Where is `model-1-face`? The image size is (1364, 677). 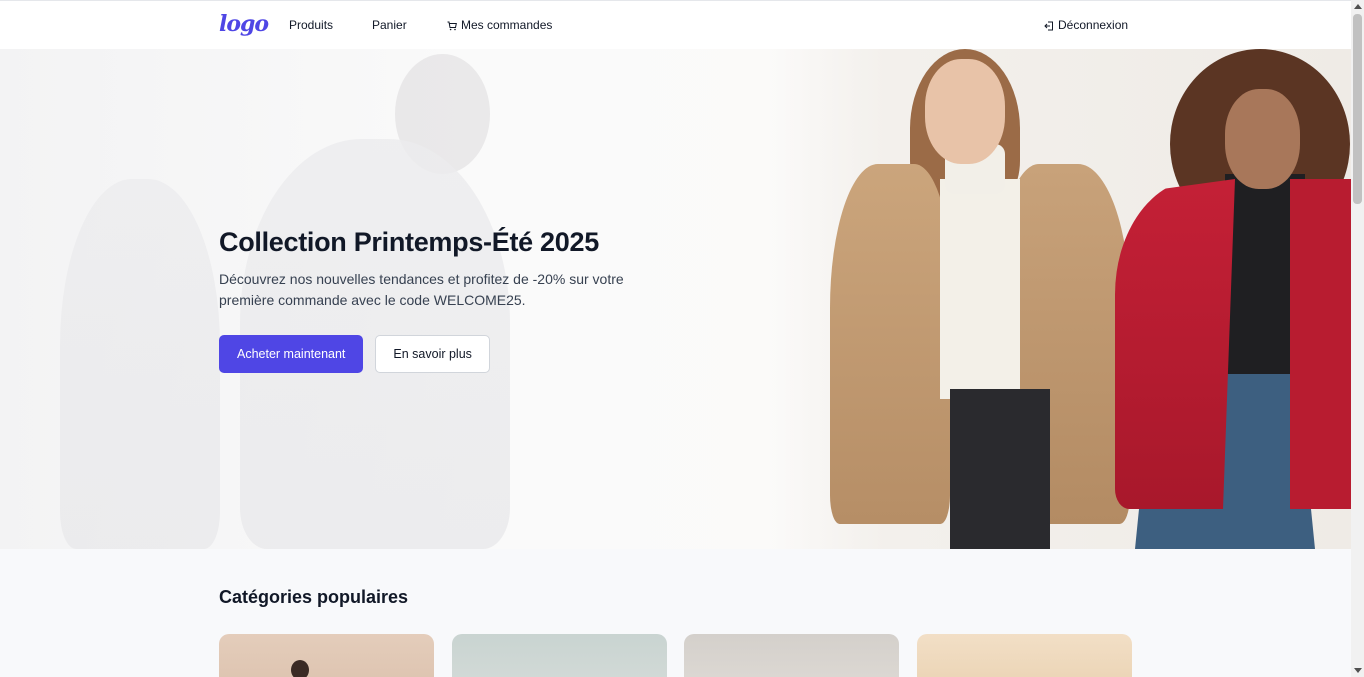
model-1-face is located at coordinates (965, 111).